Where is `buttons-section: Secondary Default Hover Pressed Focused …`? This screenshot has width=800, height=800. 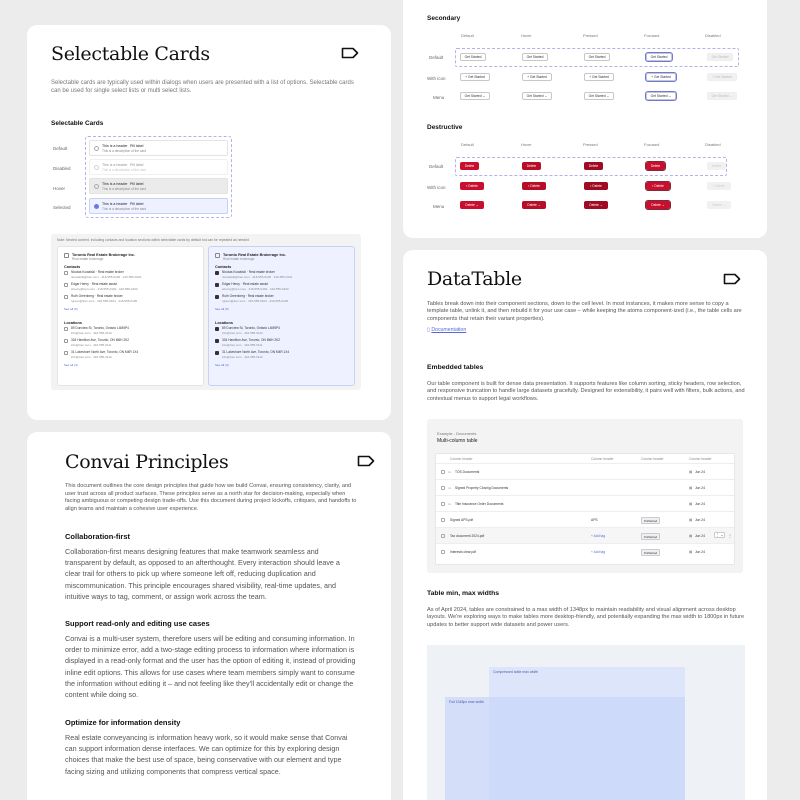 buttons-section: Secondary Default Hover Pressed Focused … is located at coordinates (585, 119).